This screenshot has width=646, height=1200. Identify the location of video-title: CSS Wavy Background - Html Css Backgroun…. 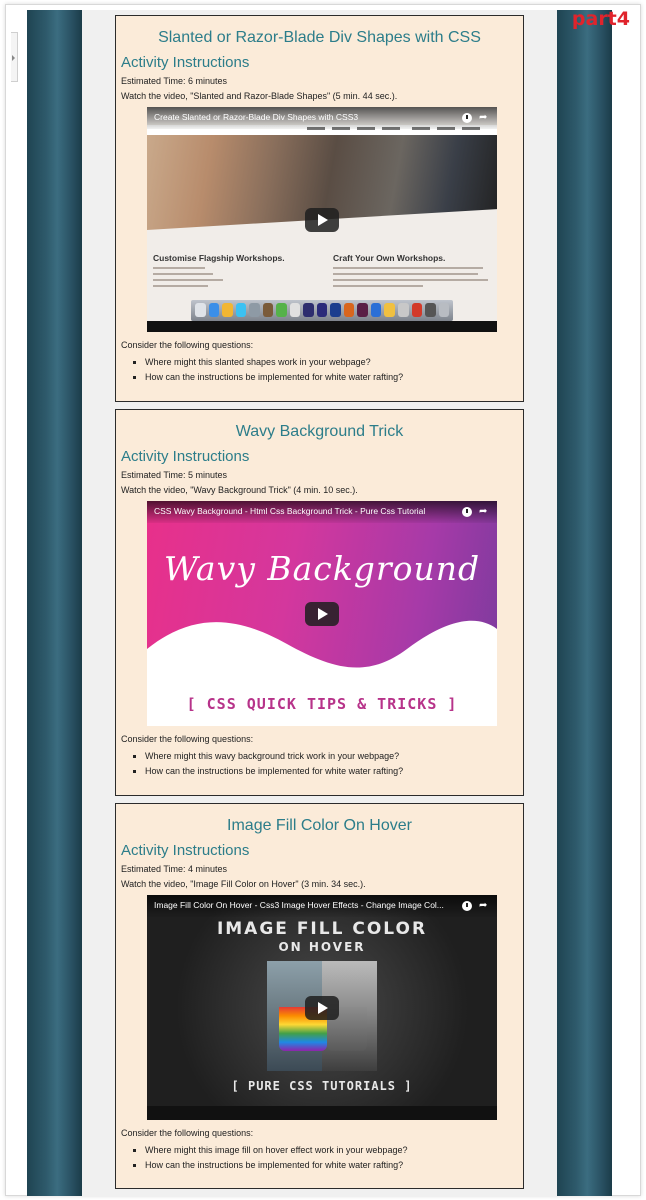
(322, 512).